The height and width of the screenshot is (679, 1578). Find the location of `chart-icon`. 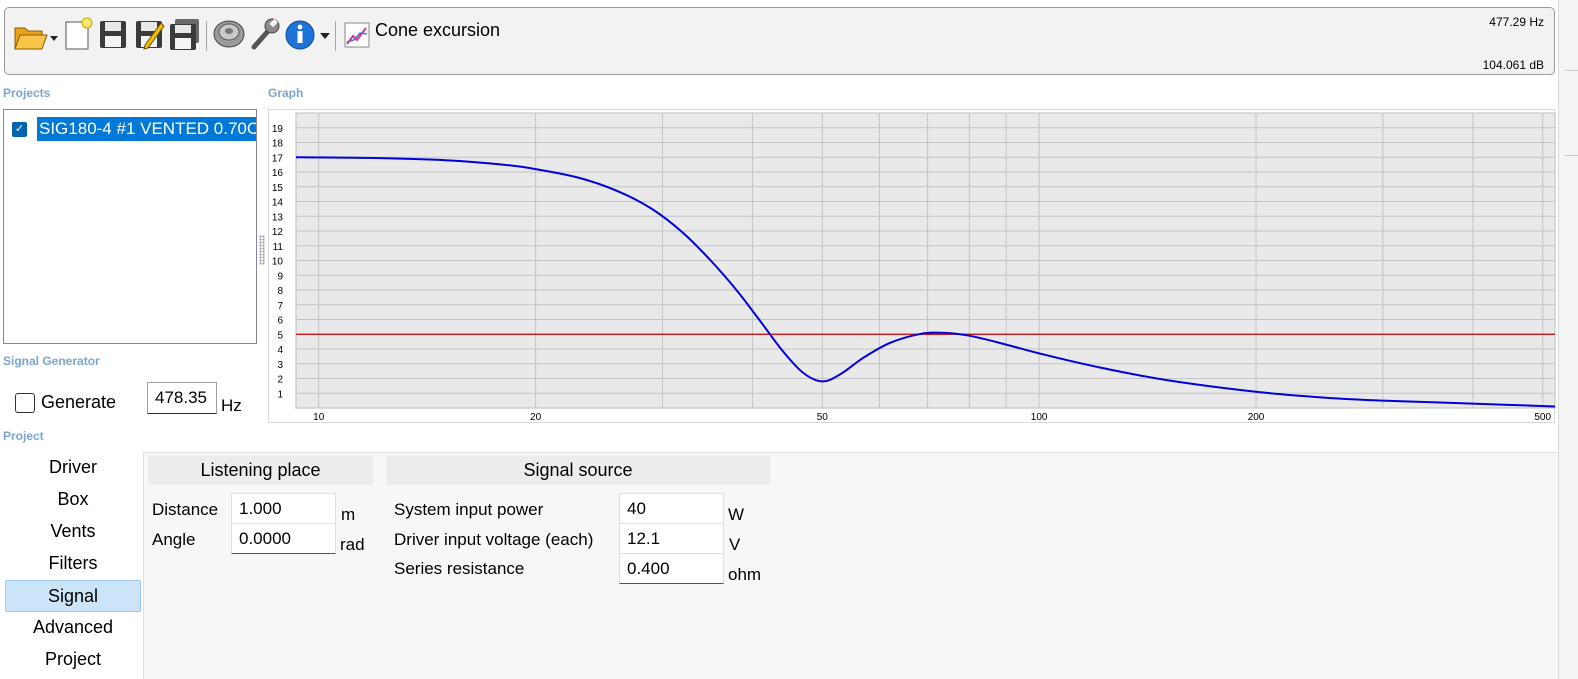

chart-icon is located at coordinates (357, 35).